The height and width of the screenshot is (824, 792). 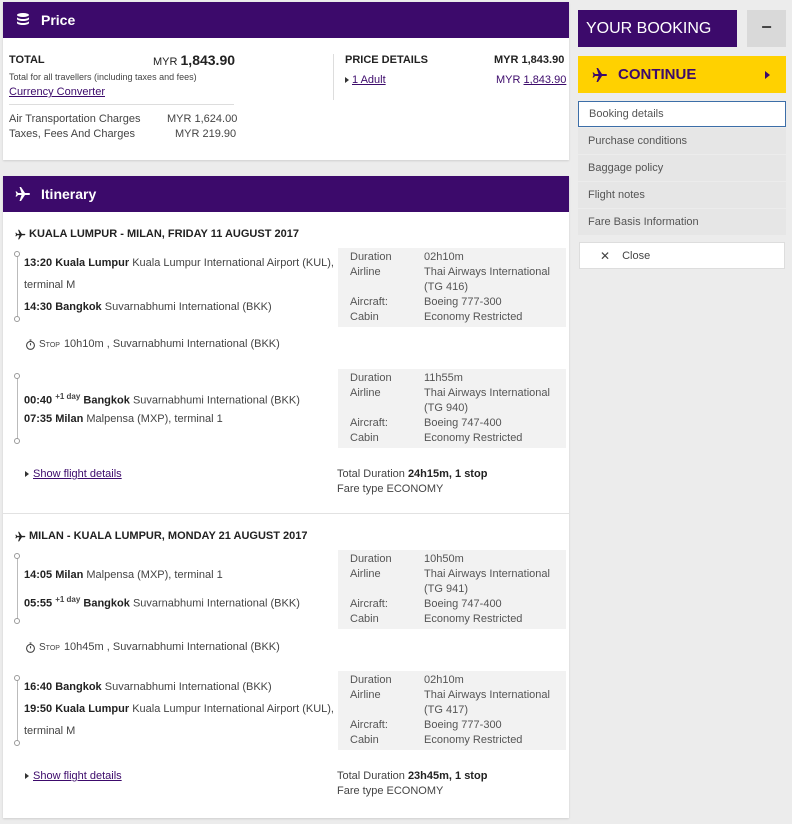 I want to click on total-label: TOTAL, so click(x=27, y=60).